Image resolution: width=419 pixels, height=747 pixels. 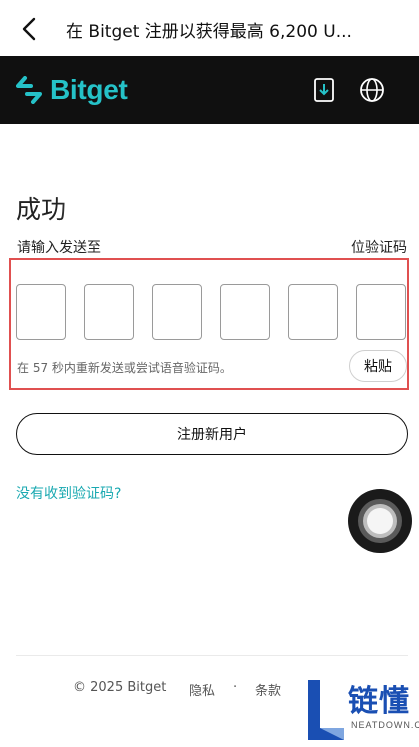 What do you see at coordinates (124, 368) in the screenshot?
I see `resend-countdown: 在 57 秒内重新发送或尝试语音验证码。` at bounding box center [124, 368].